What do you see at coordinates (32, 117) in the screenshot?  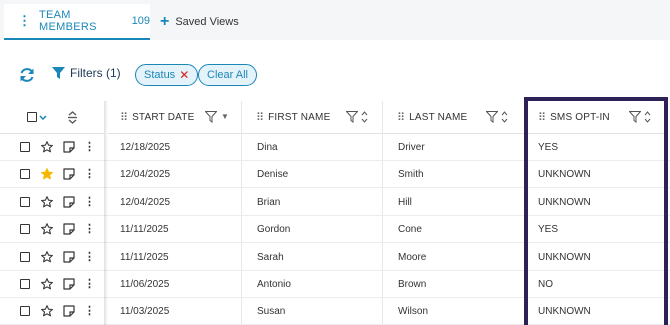 I see `select-all-checkbox` at bounding box center [32, 117].